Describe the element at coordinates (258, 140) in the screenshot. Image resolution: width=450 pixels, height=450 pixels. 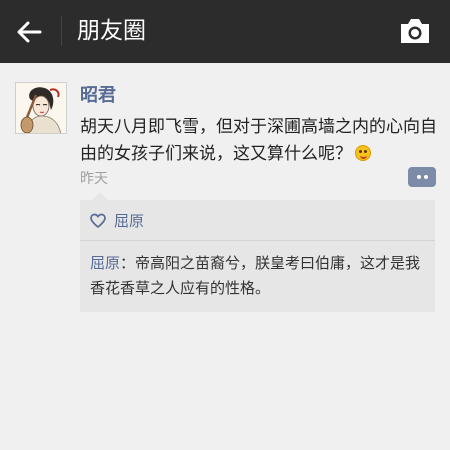
I see `post-content-text: 胡天八月即飞雪，但对于深圃高墙之内的心向自由的女孩子们来说，这又算什么呢？` at that location.